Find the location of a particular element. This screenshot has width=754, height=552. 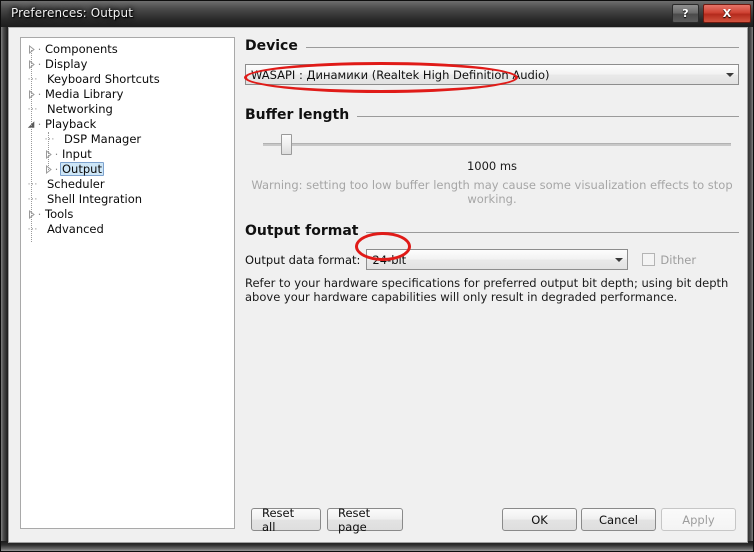

sidebar-item-label: DSP Manager is located at coordinates (103, 139).